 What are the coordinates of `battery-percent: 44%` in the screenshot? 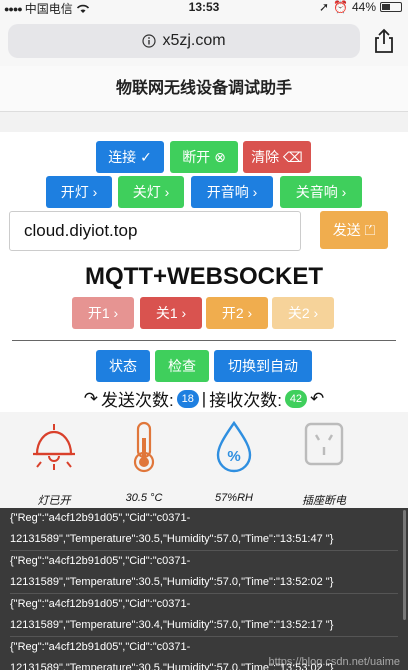 It's located at (363, 7).